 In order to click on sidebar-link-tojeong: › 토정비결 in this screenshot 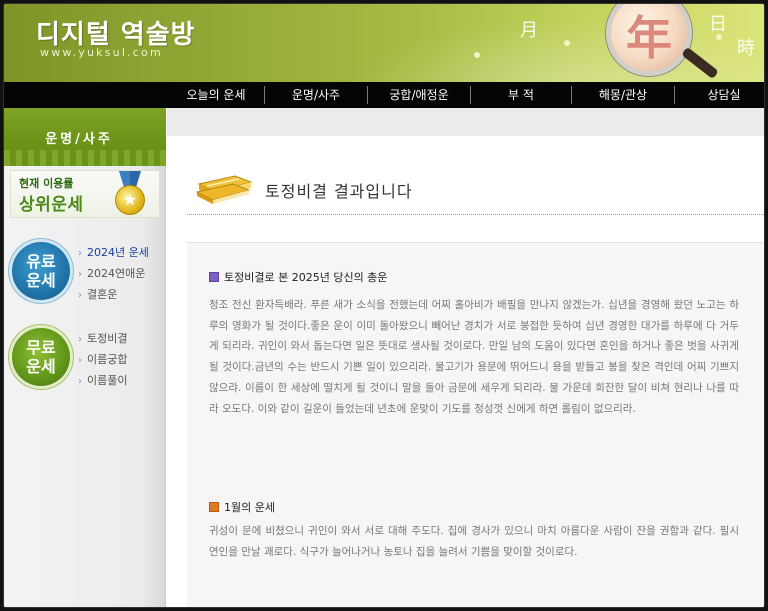, I will do `click(102, 338)`.